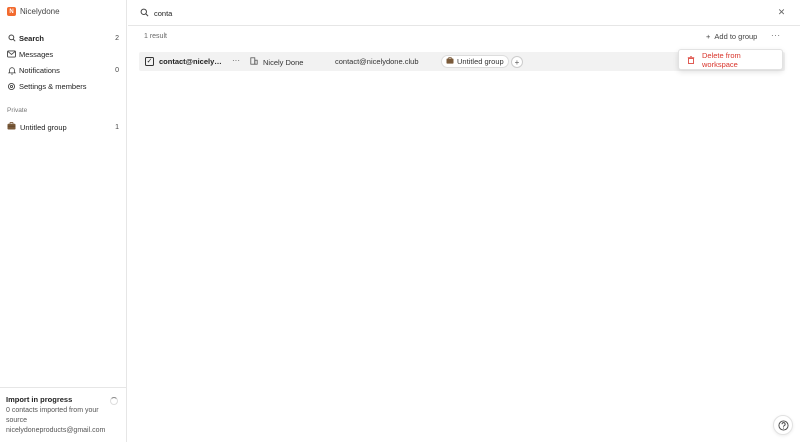 This screenshot has width=800, height=442. I want to click on add-tag-button: +, so click(517, 62).